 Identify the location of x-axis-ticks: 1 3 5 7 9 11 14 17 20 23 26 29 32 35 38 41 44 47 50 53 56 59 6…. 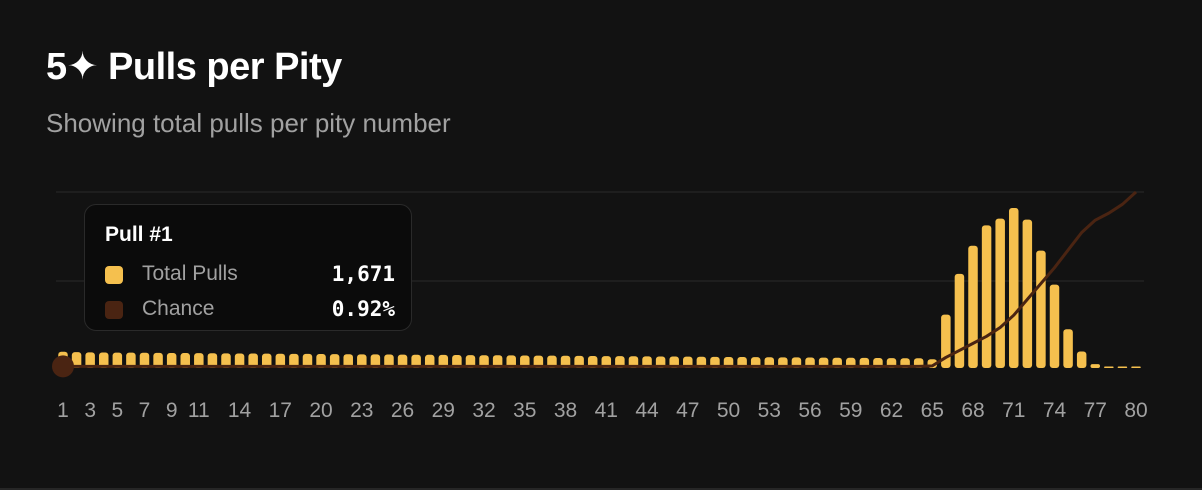
(602, 410).